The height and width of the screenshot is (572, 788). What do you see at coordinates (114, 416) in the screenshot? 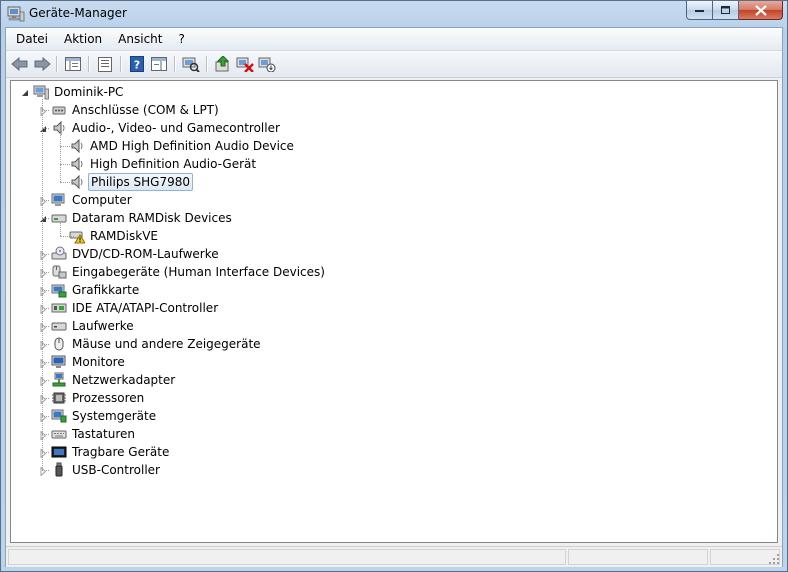
I see `tree-node-label: Systemgeräte` at bounding box center [114, 416].